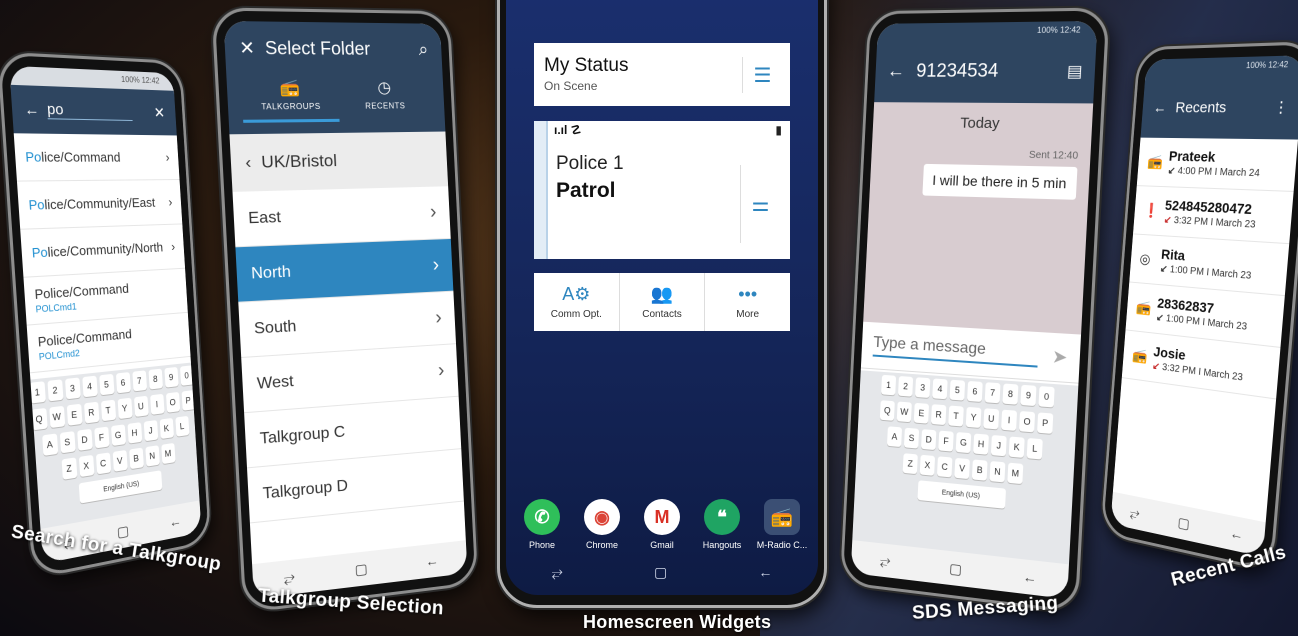 This screenshot has height=636, width=1298. Describe the element at coordinates (1035, 449) in the screenshot. I see `key: L` at that location.